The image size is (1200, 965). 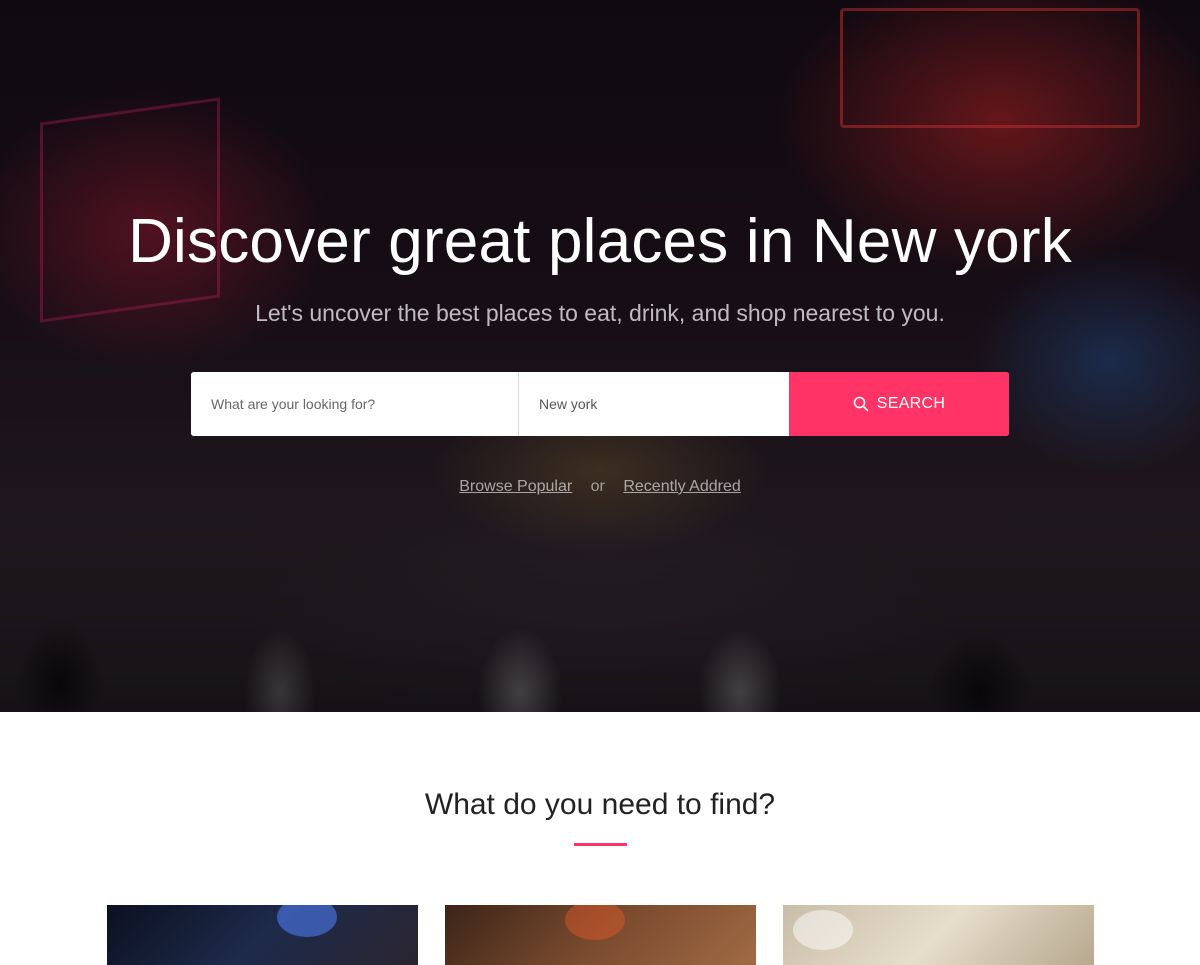 I want to click on quick-links: Browse Popular or Recently Addred, so click(x=600, y=487).